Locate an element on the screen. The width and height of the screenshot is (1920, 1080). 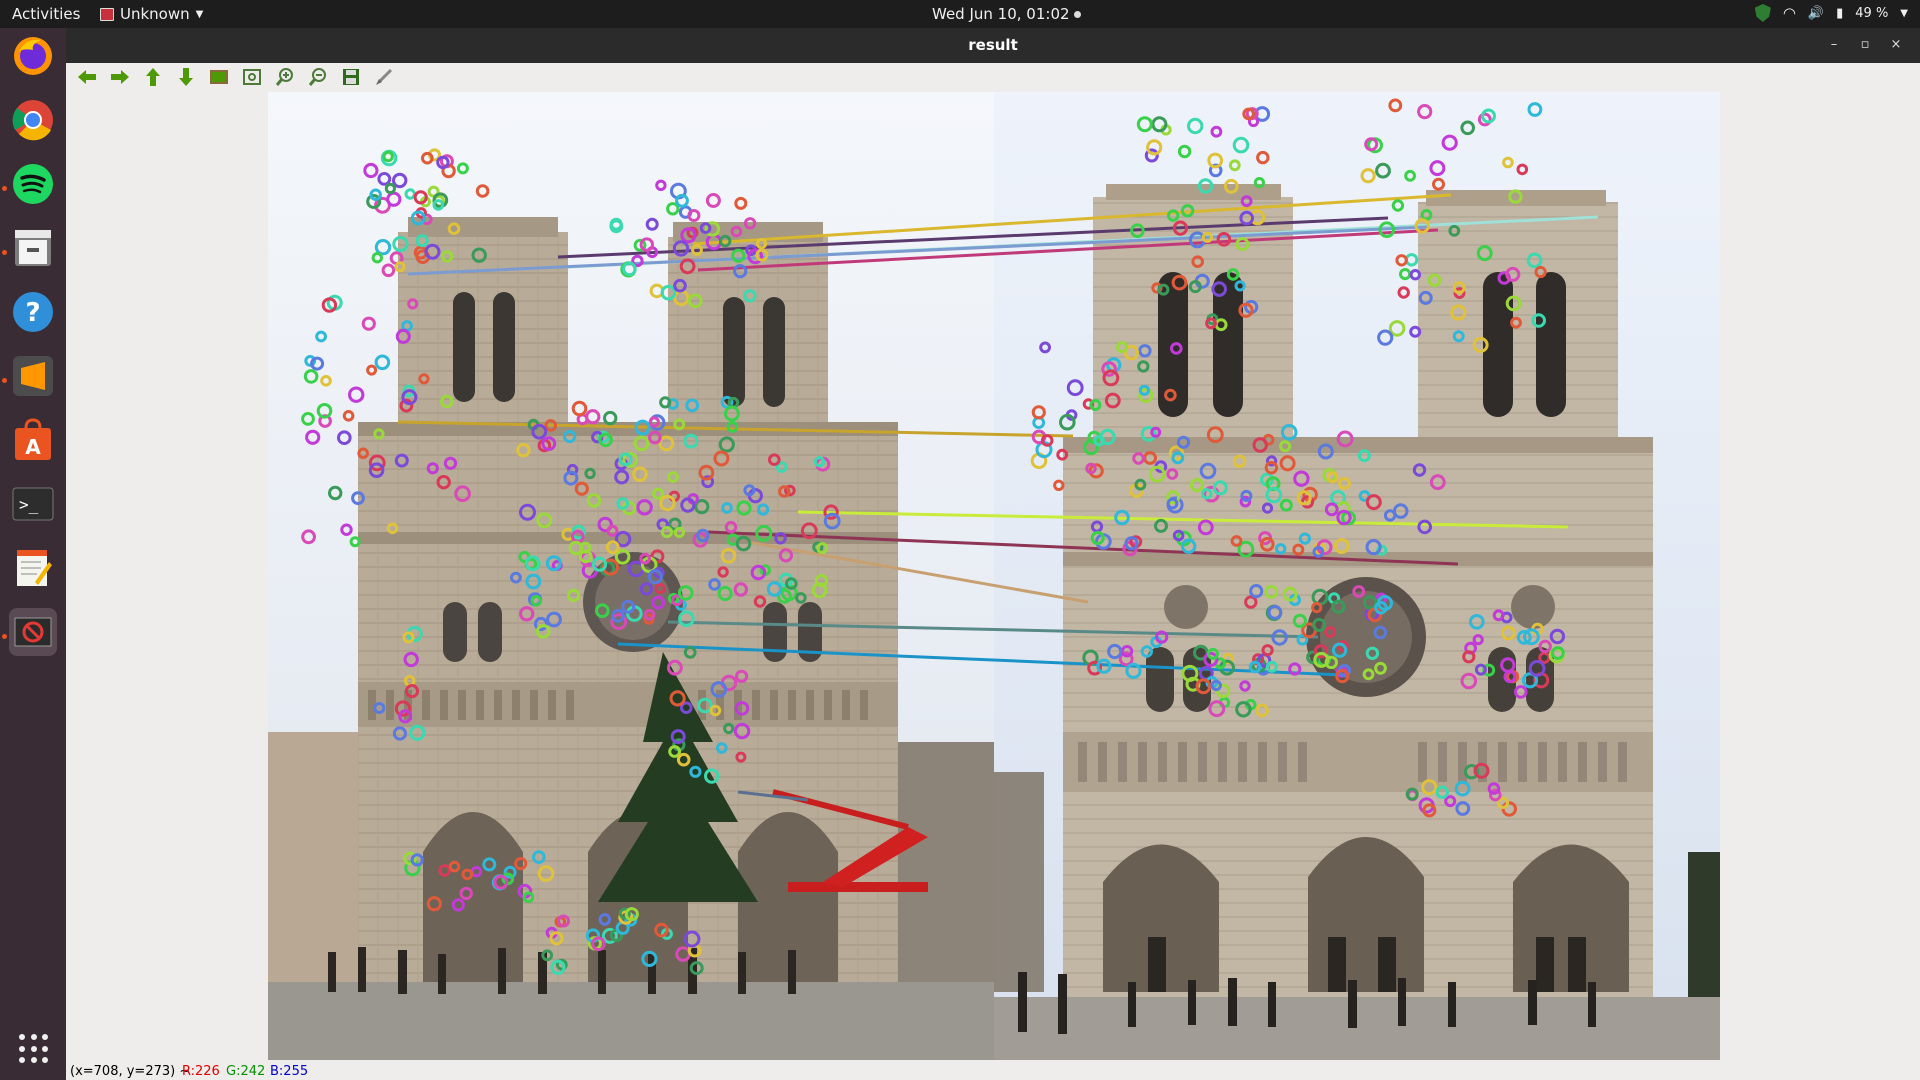
status-bar: (x=708, y=273) ~ R:226 G:242 B:255 is located at coordinates (993, 1071).